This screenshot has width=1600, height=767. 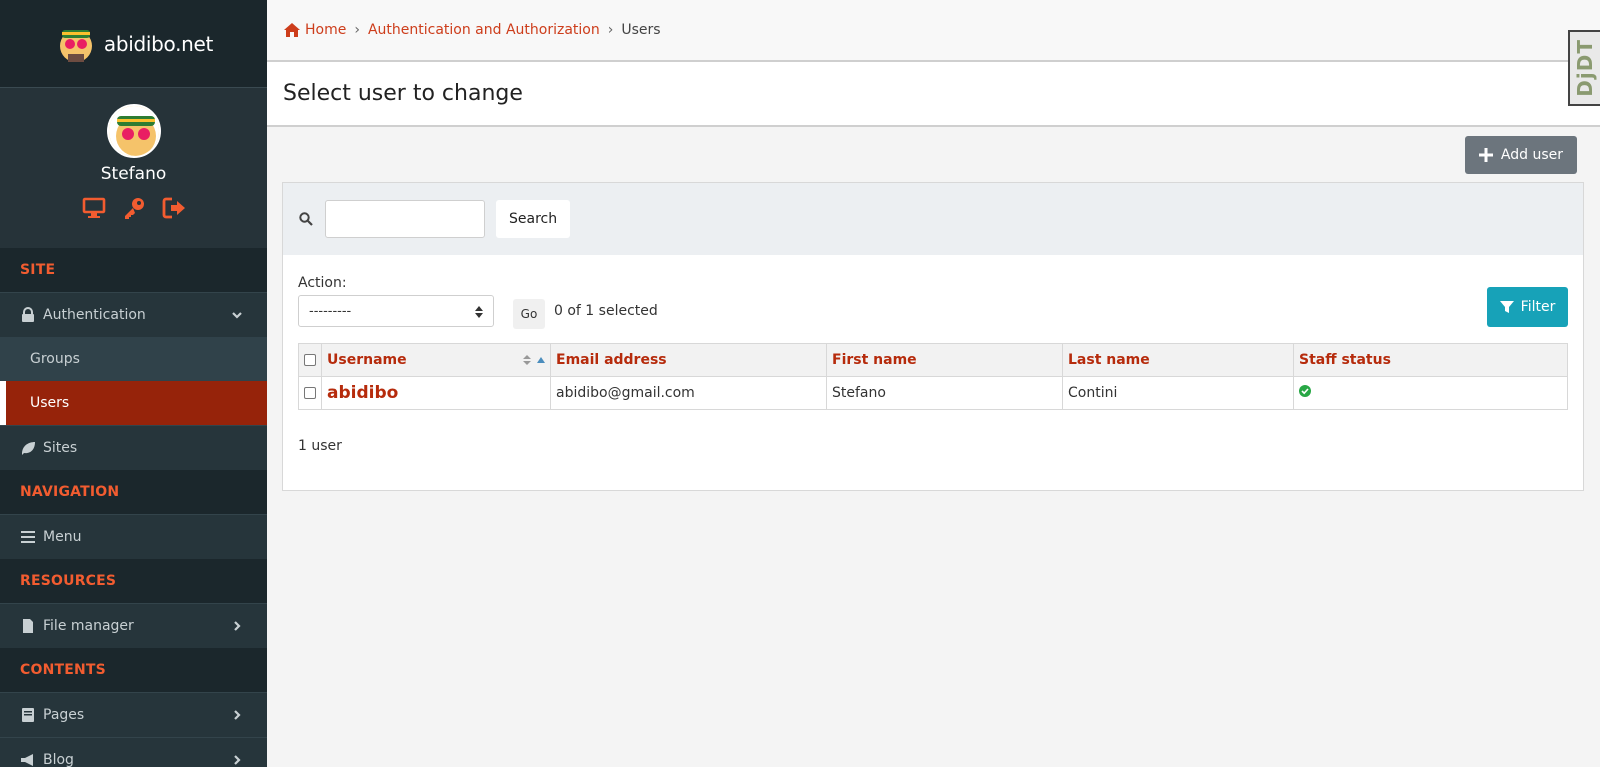 I want to click on debug-toolbar-handle: DjDT, so click(x=1584, y=68).